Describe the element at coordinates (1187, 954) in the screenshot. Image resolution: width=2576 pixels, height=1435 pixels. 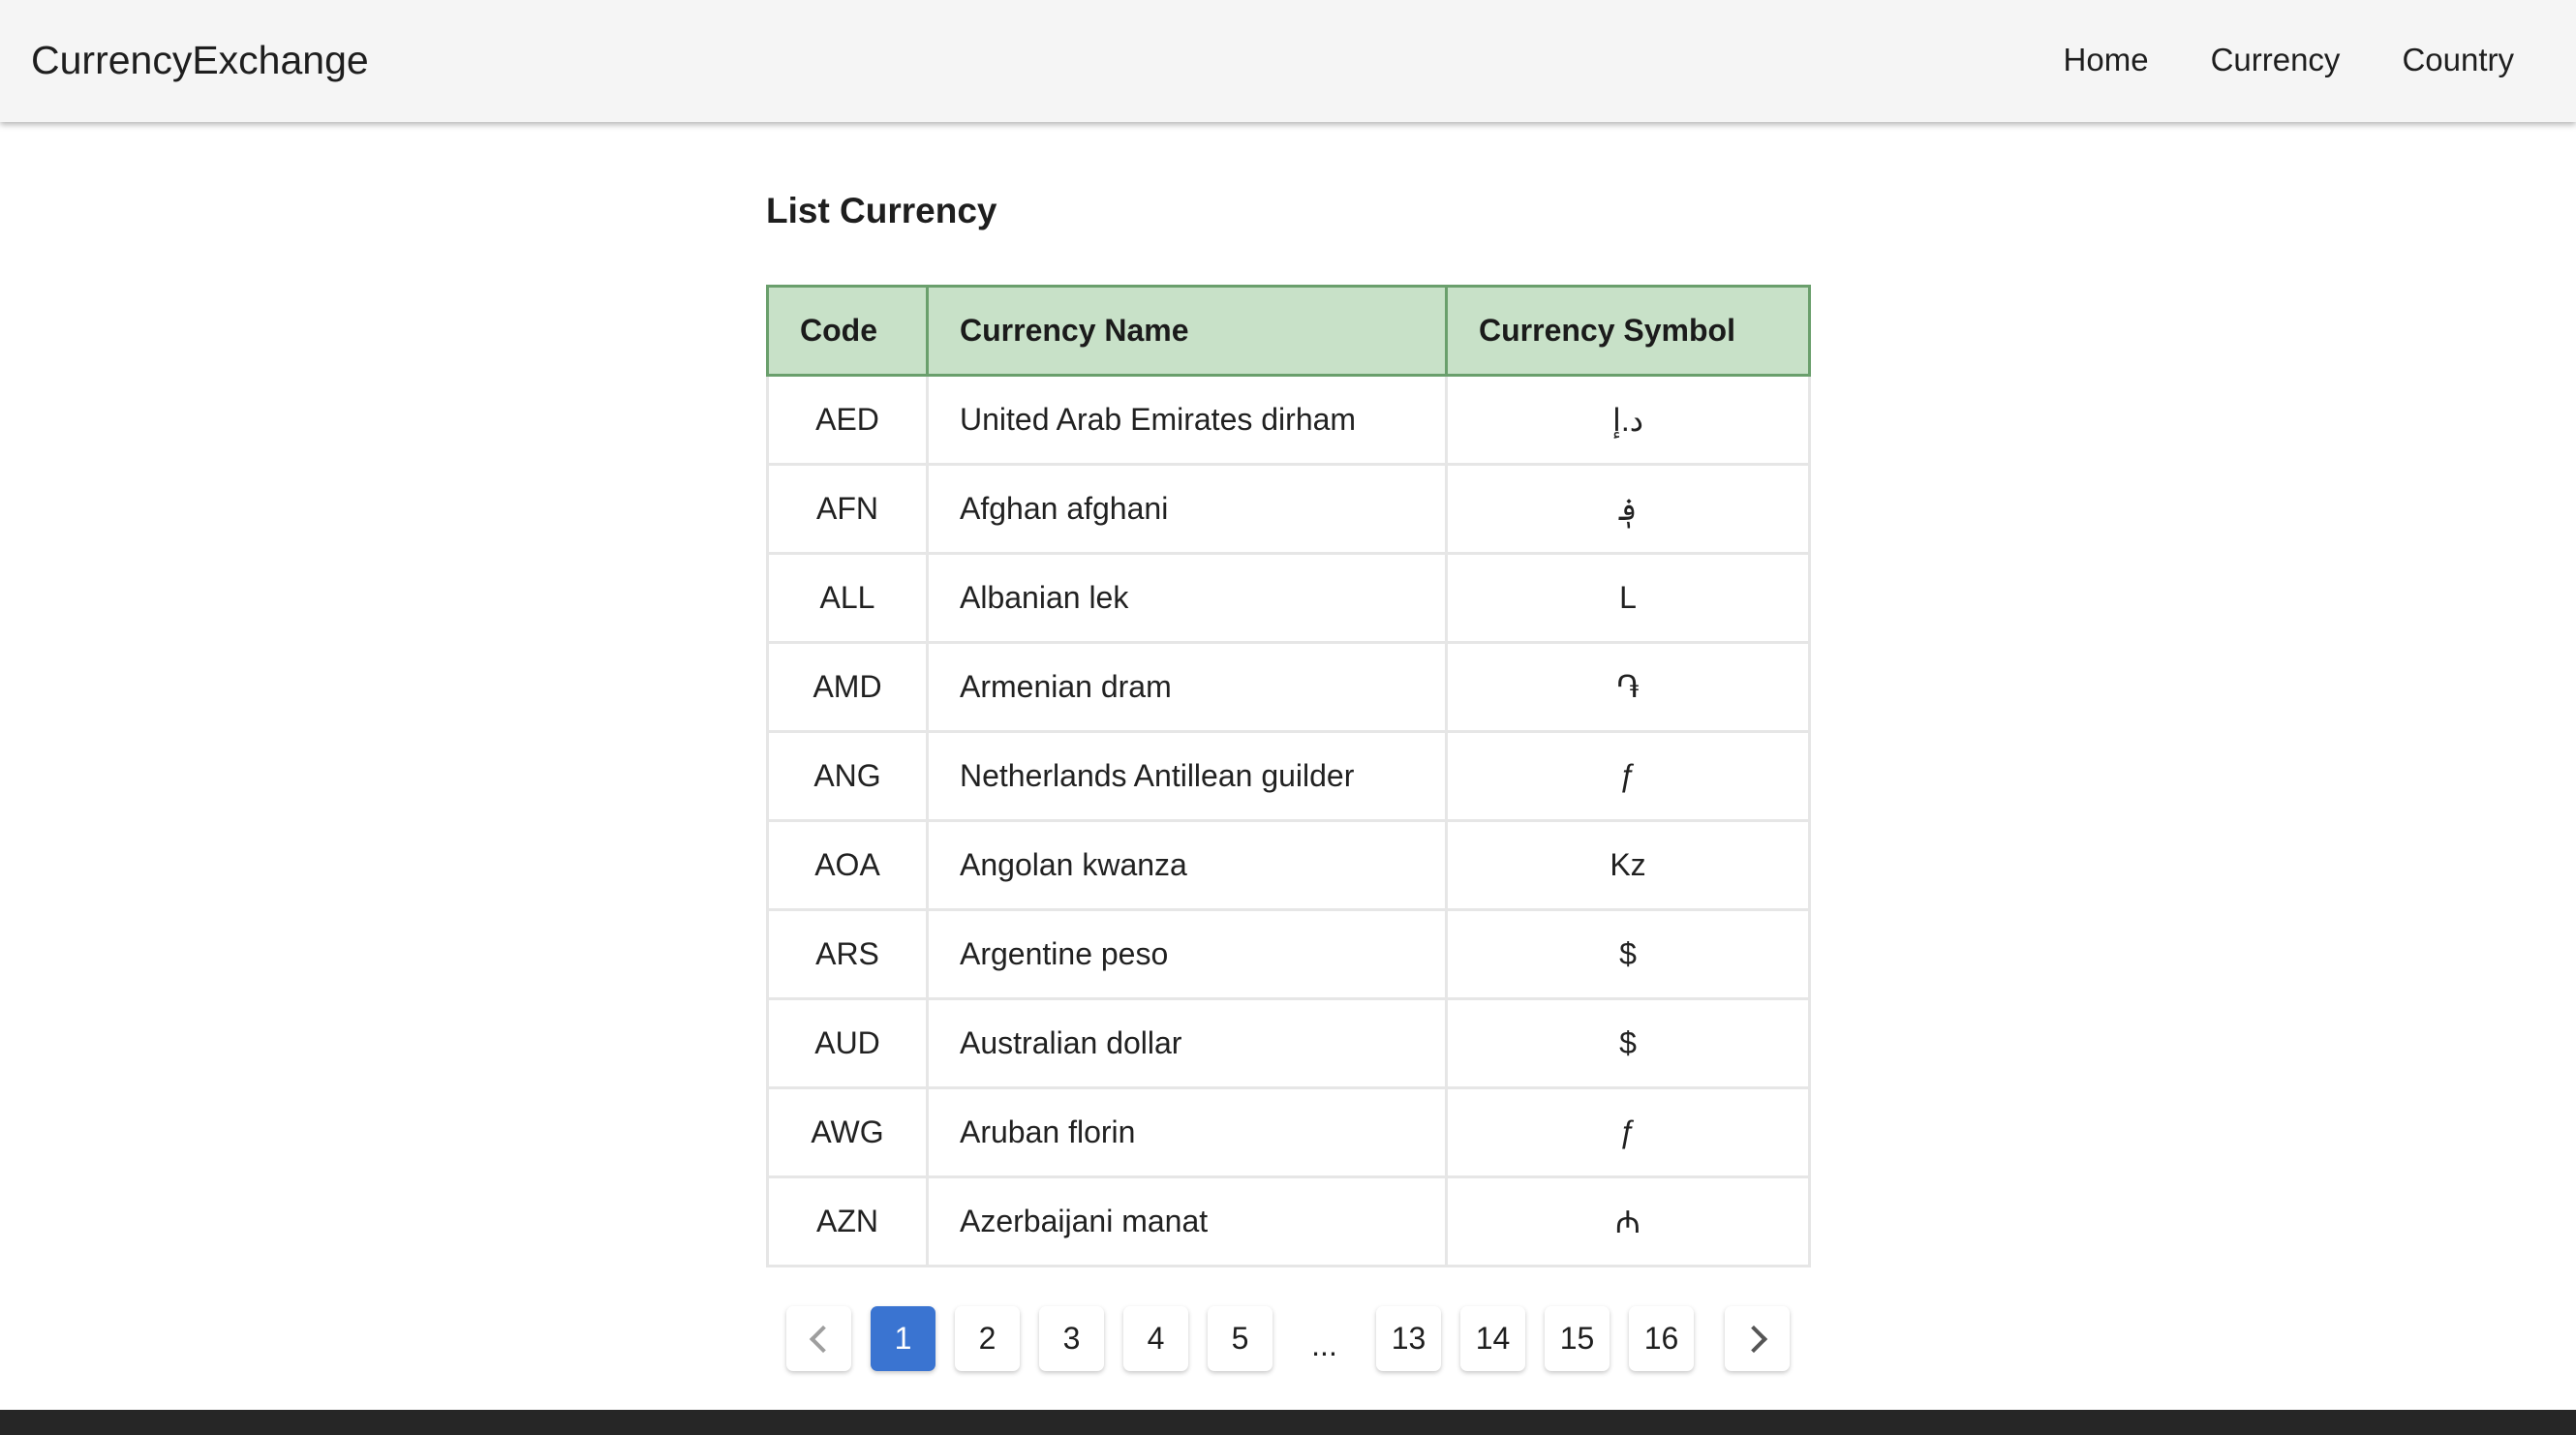
I see `cell-currency-name: Argentine peso` at that location.